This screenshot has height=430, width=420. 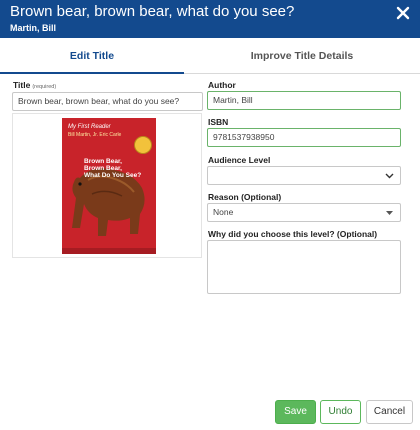 I want to click on close-icon, so click(x=403, y=13).